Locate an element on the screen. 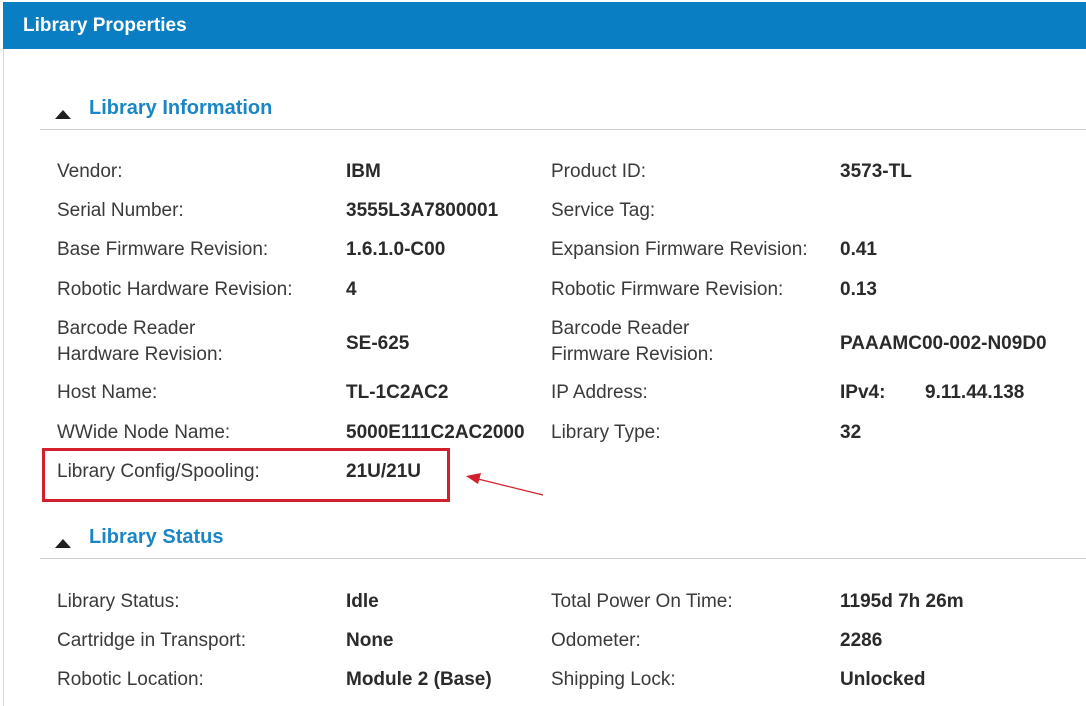  power-on-time-value: 1195d 7h 26m is located at coordinates (902, 601).